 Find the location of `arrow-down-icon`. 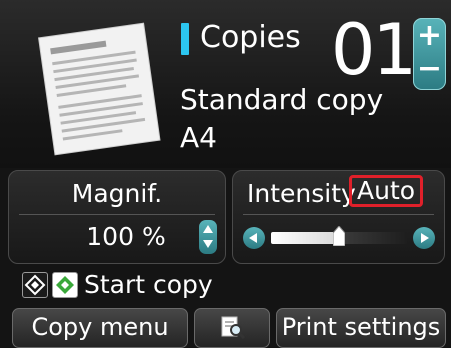

arrow-down-icon is located at coordinates (208, 244).